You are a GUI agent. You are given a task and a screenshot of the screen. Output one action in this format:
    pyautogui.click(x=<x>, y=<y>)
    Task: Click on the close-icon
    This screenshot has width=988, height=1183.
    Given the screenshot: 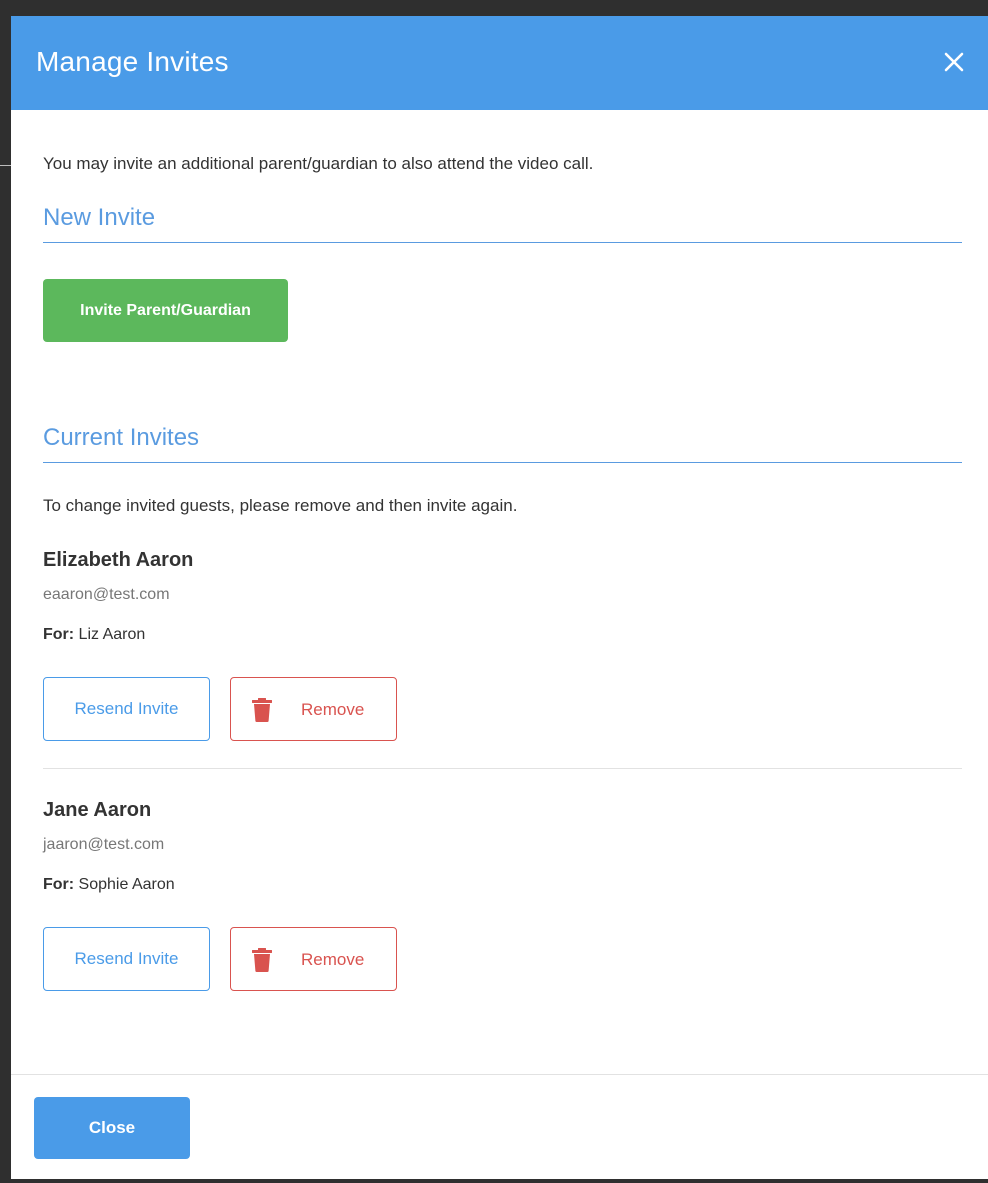 What is the action you would take?
    pyautogui.click(x=954, y=62)
    